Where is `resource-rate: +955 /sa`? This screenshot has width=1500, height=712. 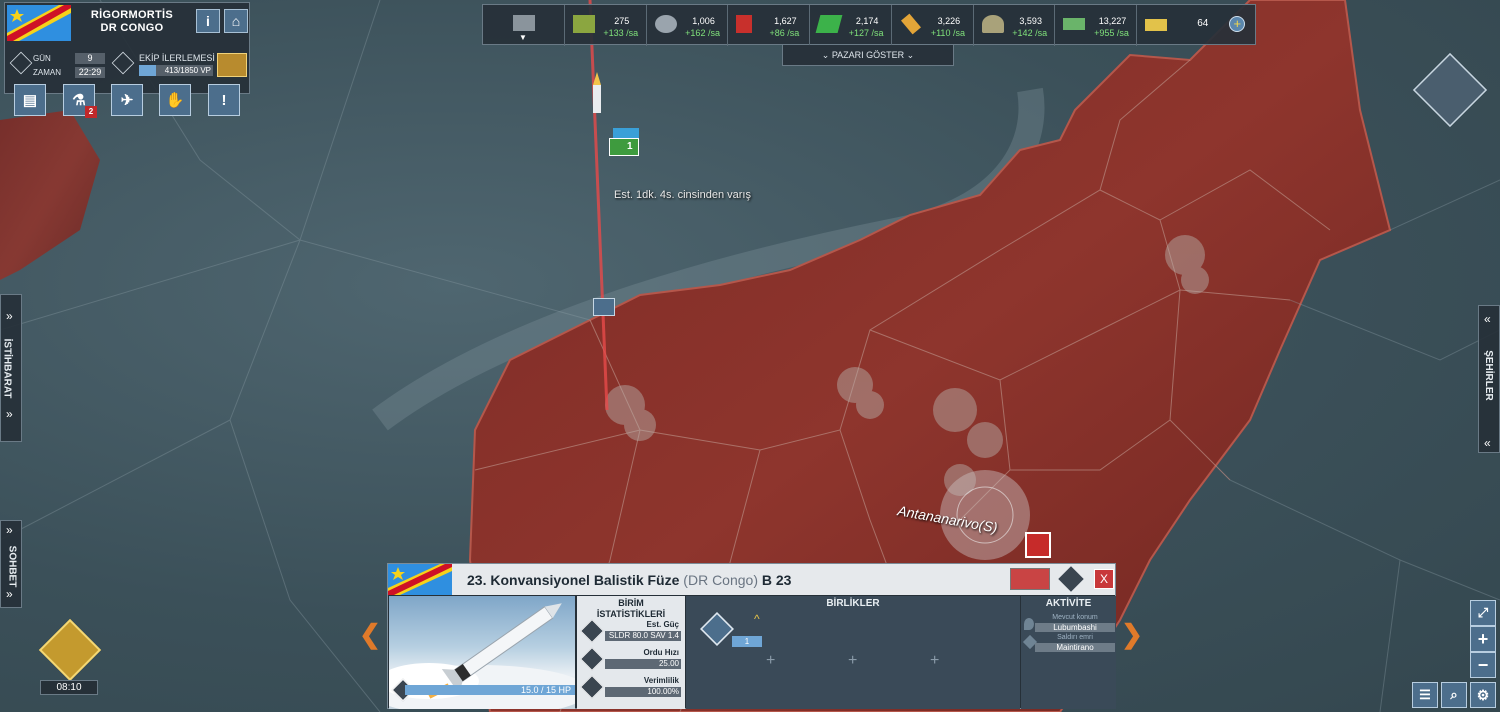 resource-rate: +955 /sa is located at coordinates (1111, 33).